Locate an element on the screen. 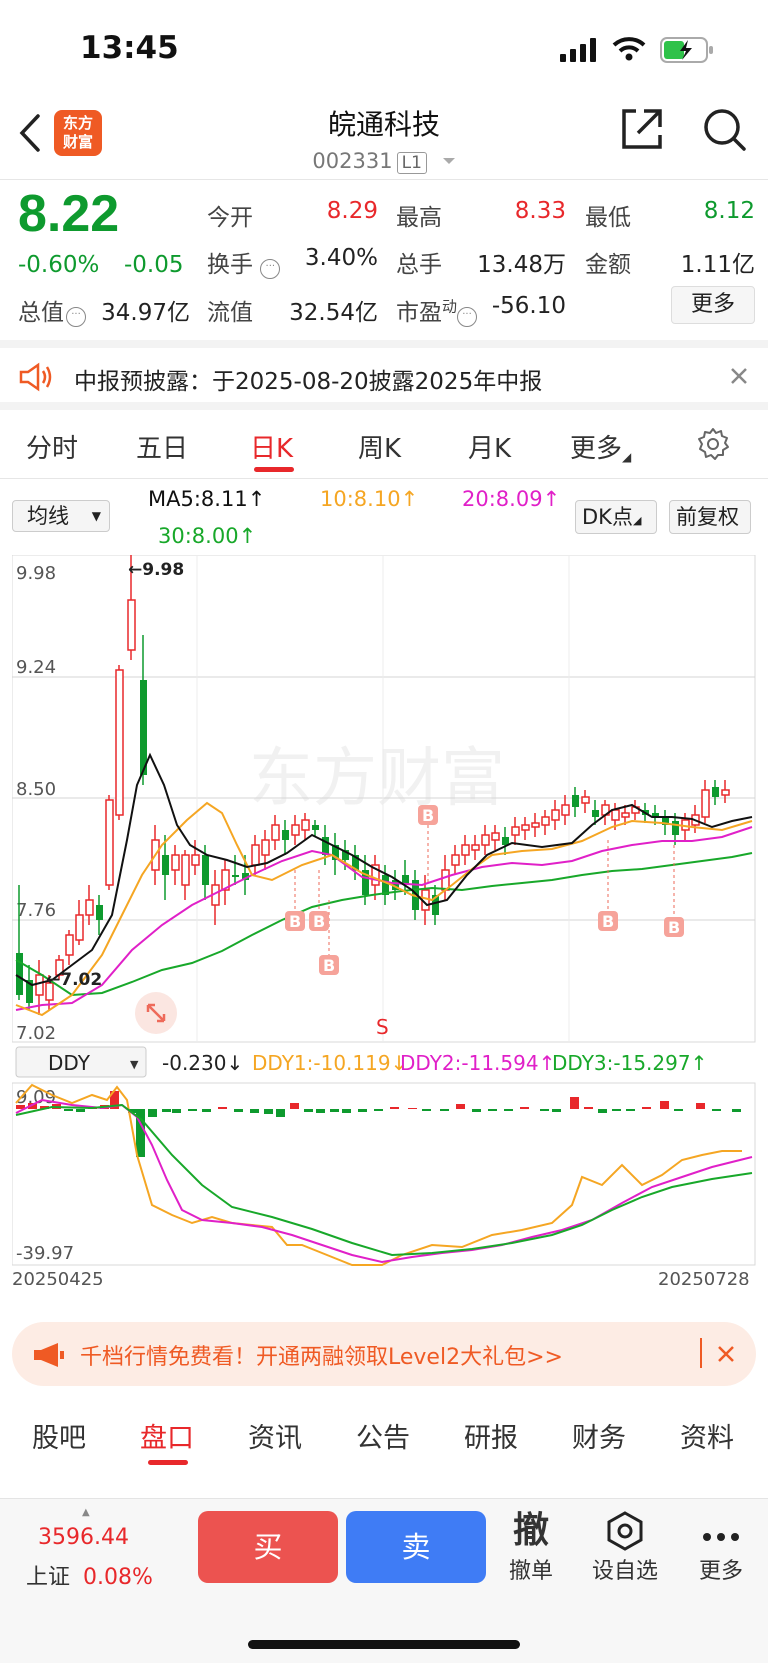 This screenshot has height=1663, width=768. buy-signal-badge: B is located at coordinates (329, 965).